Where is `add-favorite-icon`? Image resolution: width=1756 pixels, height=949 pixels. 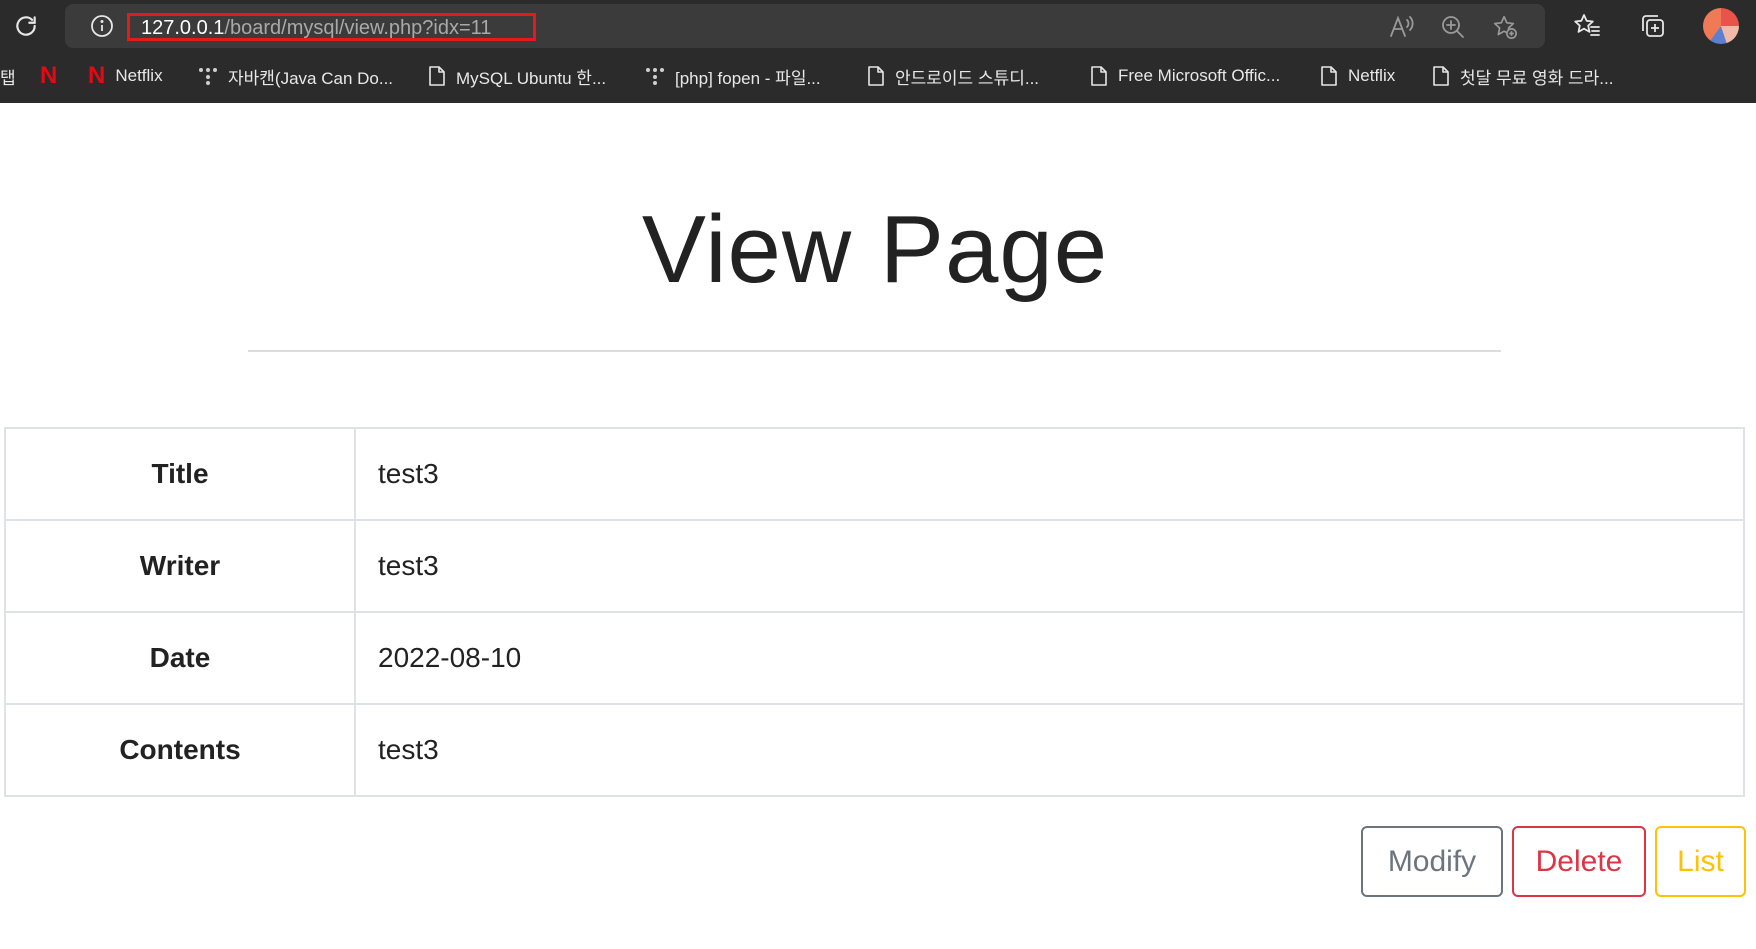 add-favorite-icon is located at coordinates (1505, 27).